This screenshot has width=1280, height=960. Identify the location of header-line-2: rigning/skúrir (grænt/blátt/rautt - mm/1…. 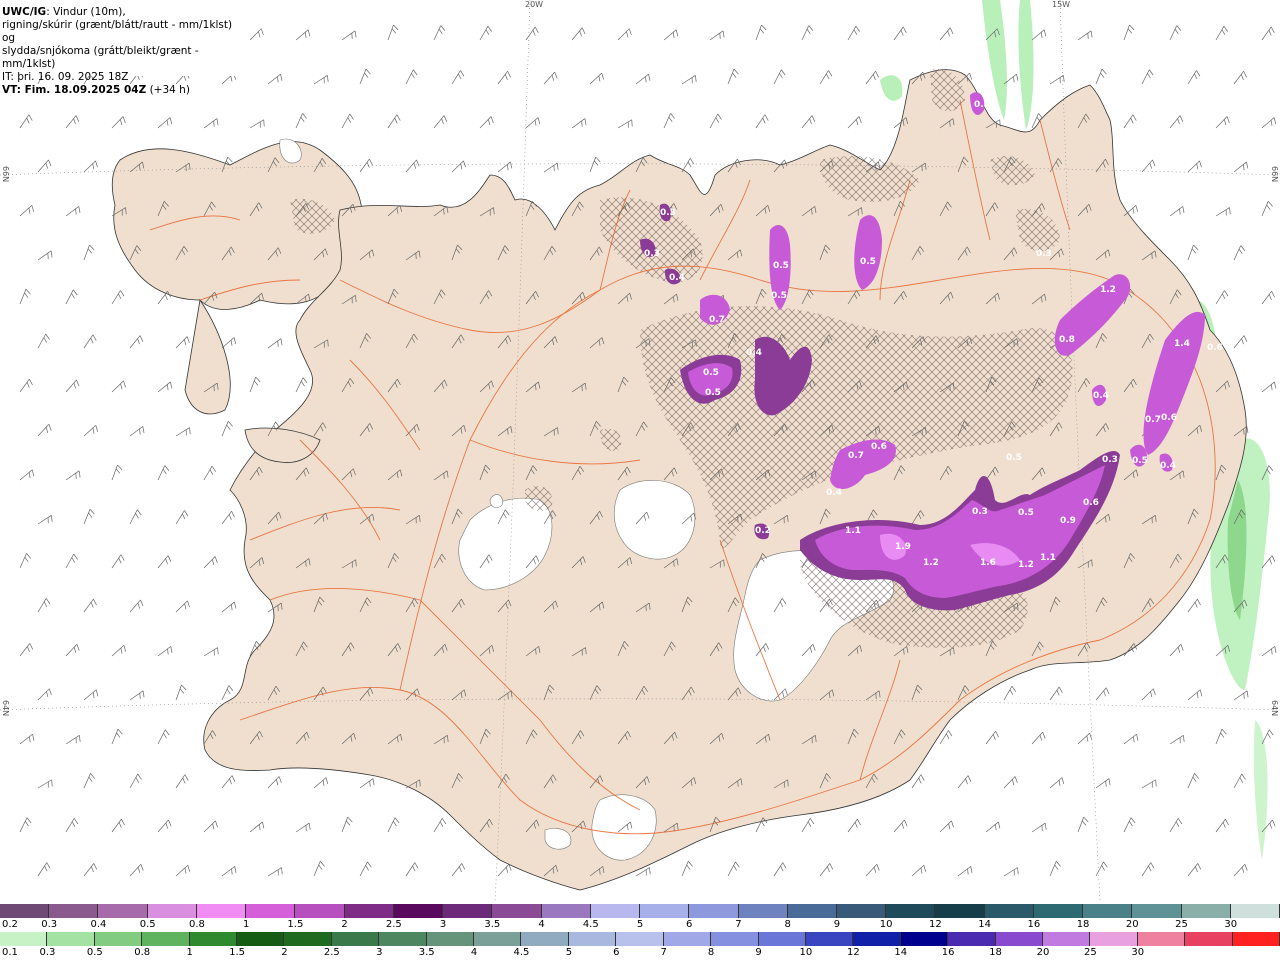
(117, 31).